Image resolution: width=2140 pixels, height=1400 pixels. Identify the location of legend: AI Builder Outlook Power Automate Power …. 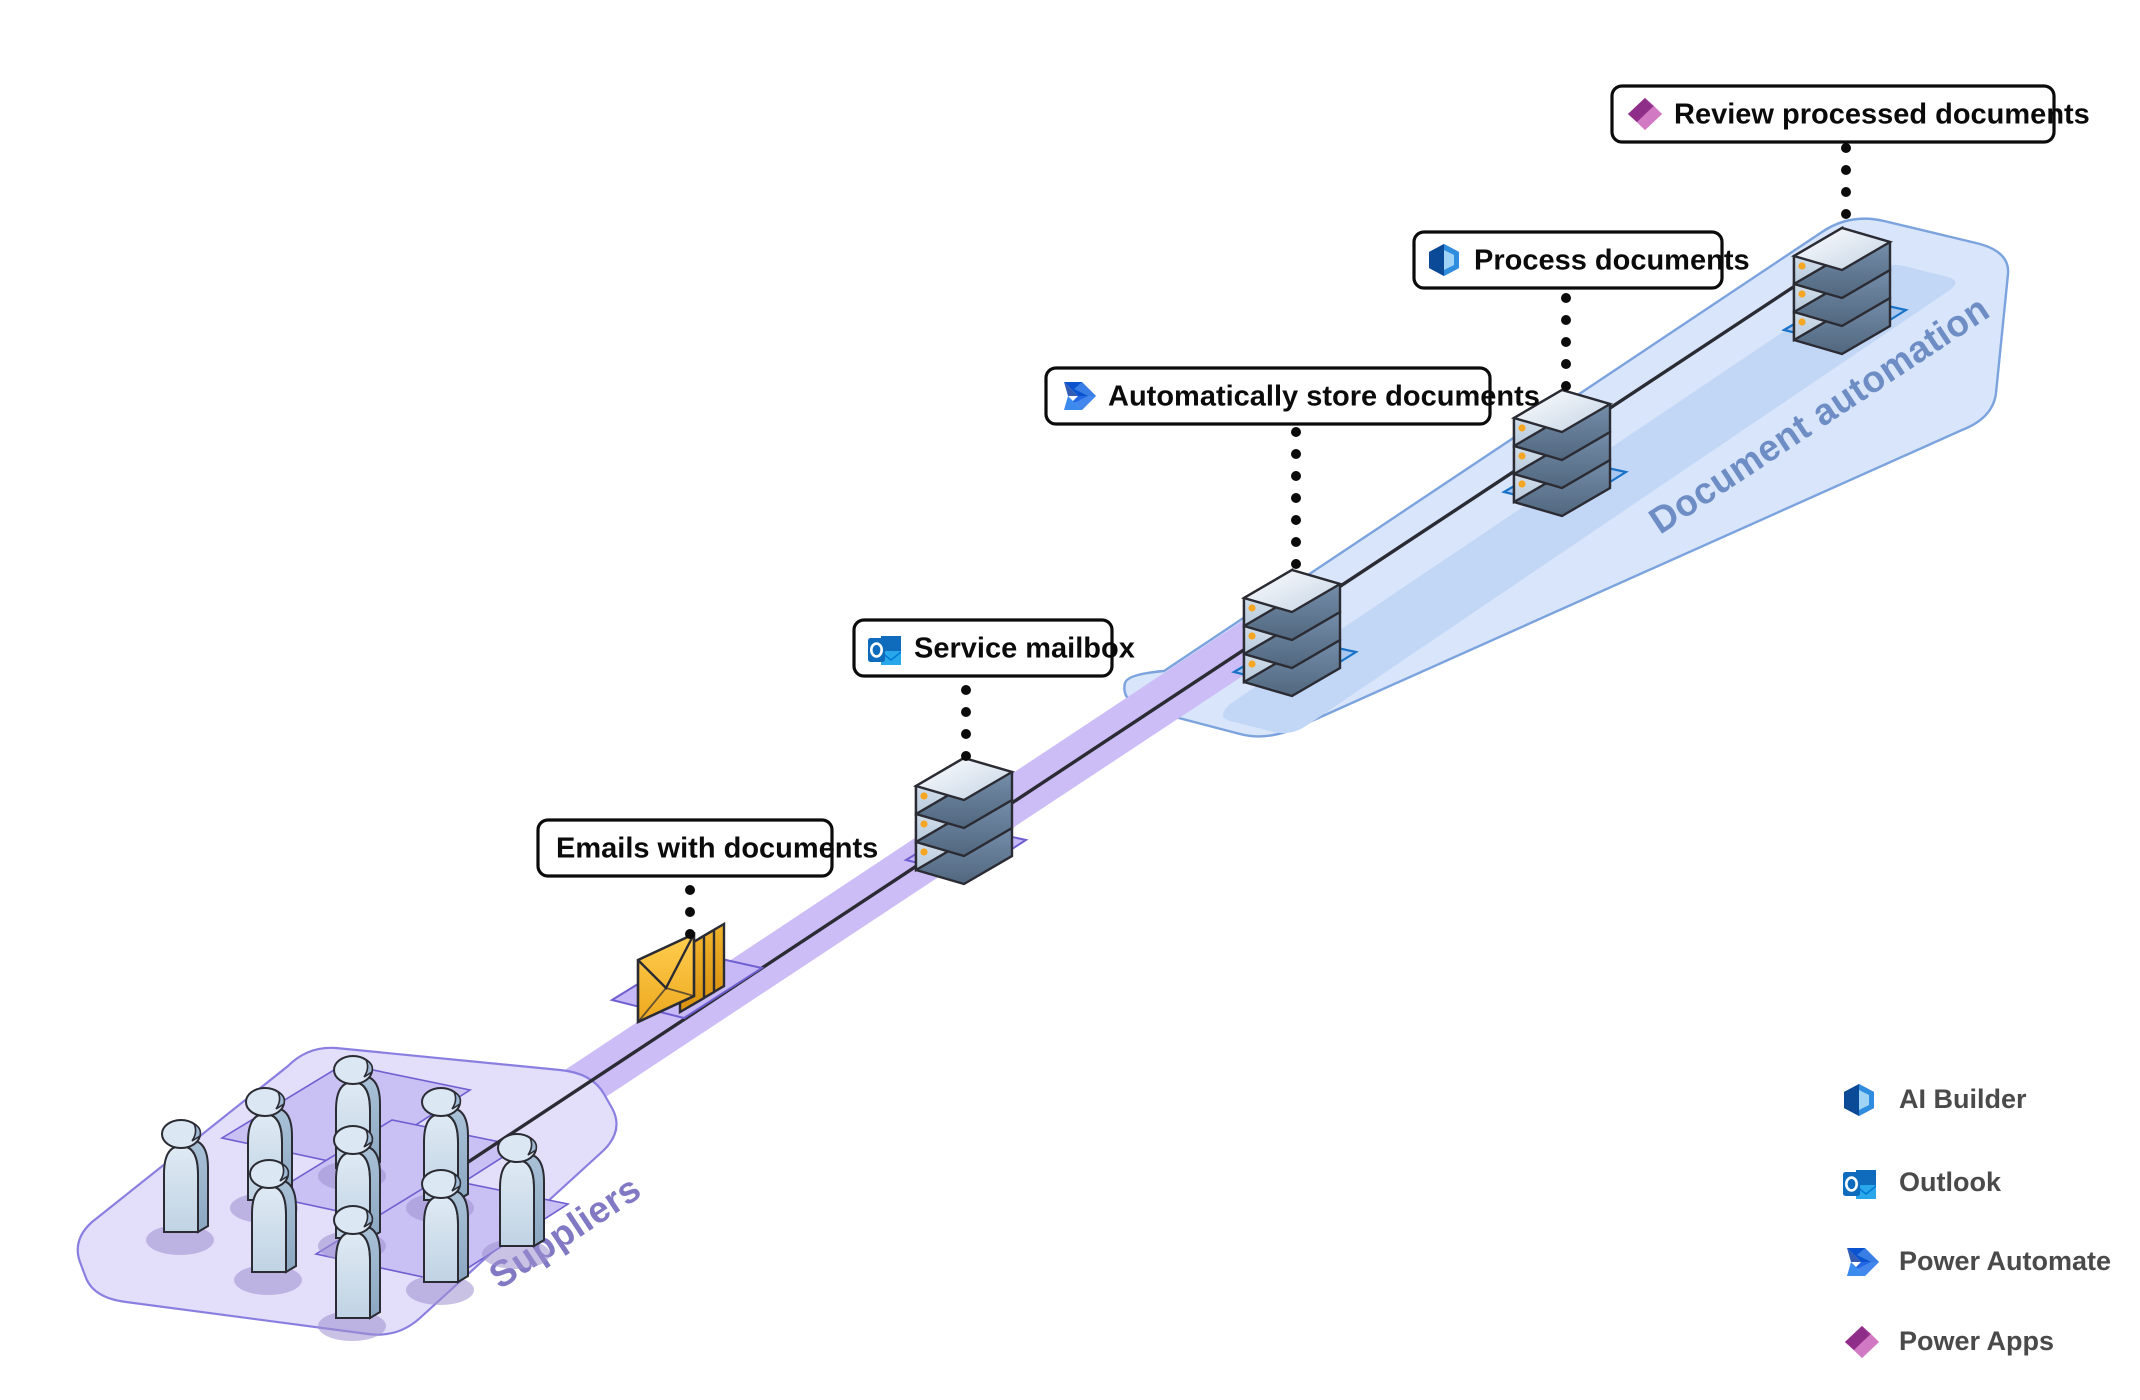
(1977, 1221).